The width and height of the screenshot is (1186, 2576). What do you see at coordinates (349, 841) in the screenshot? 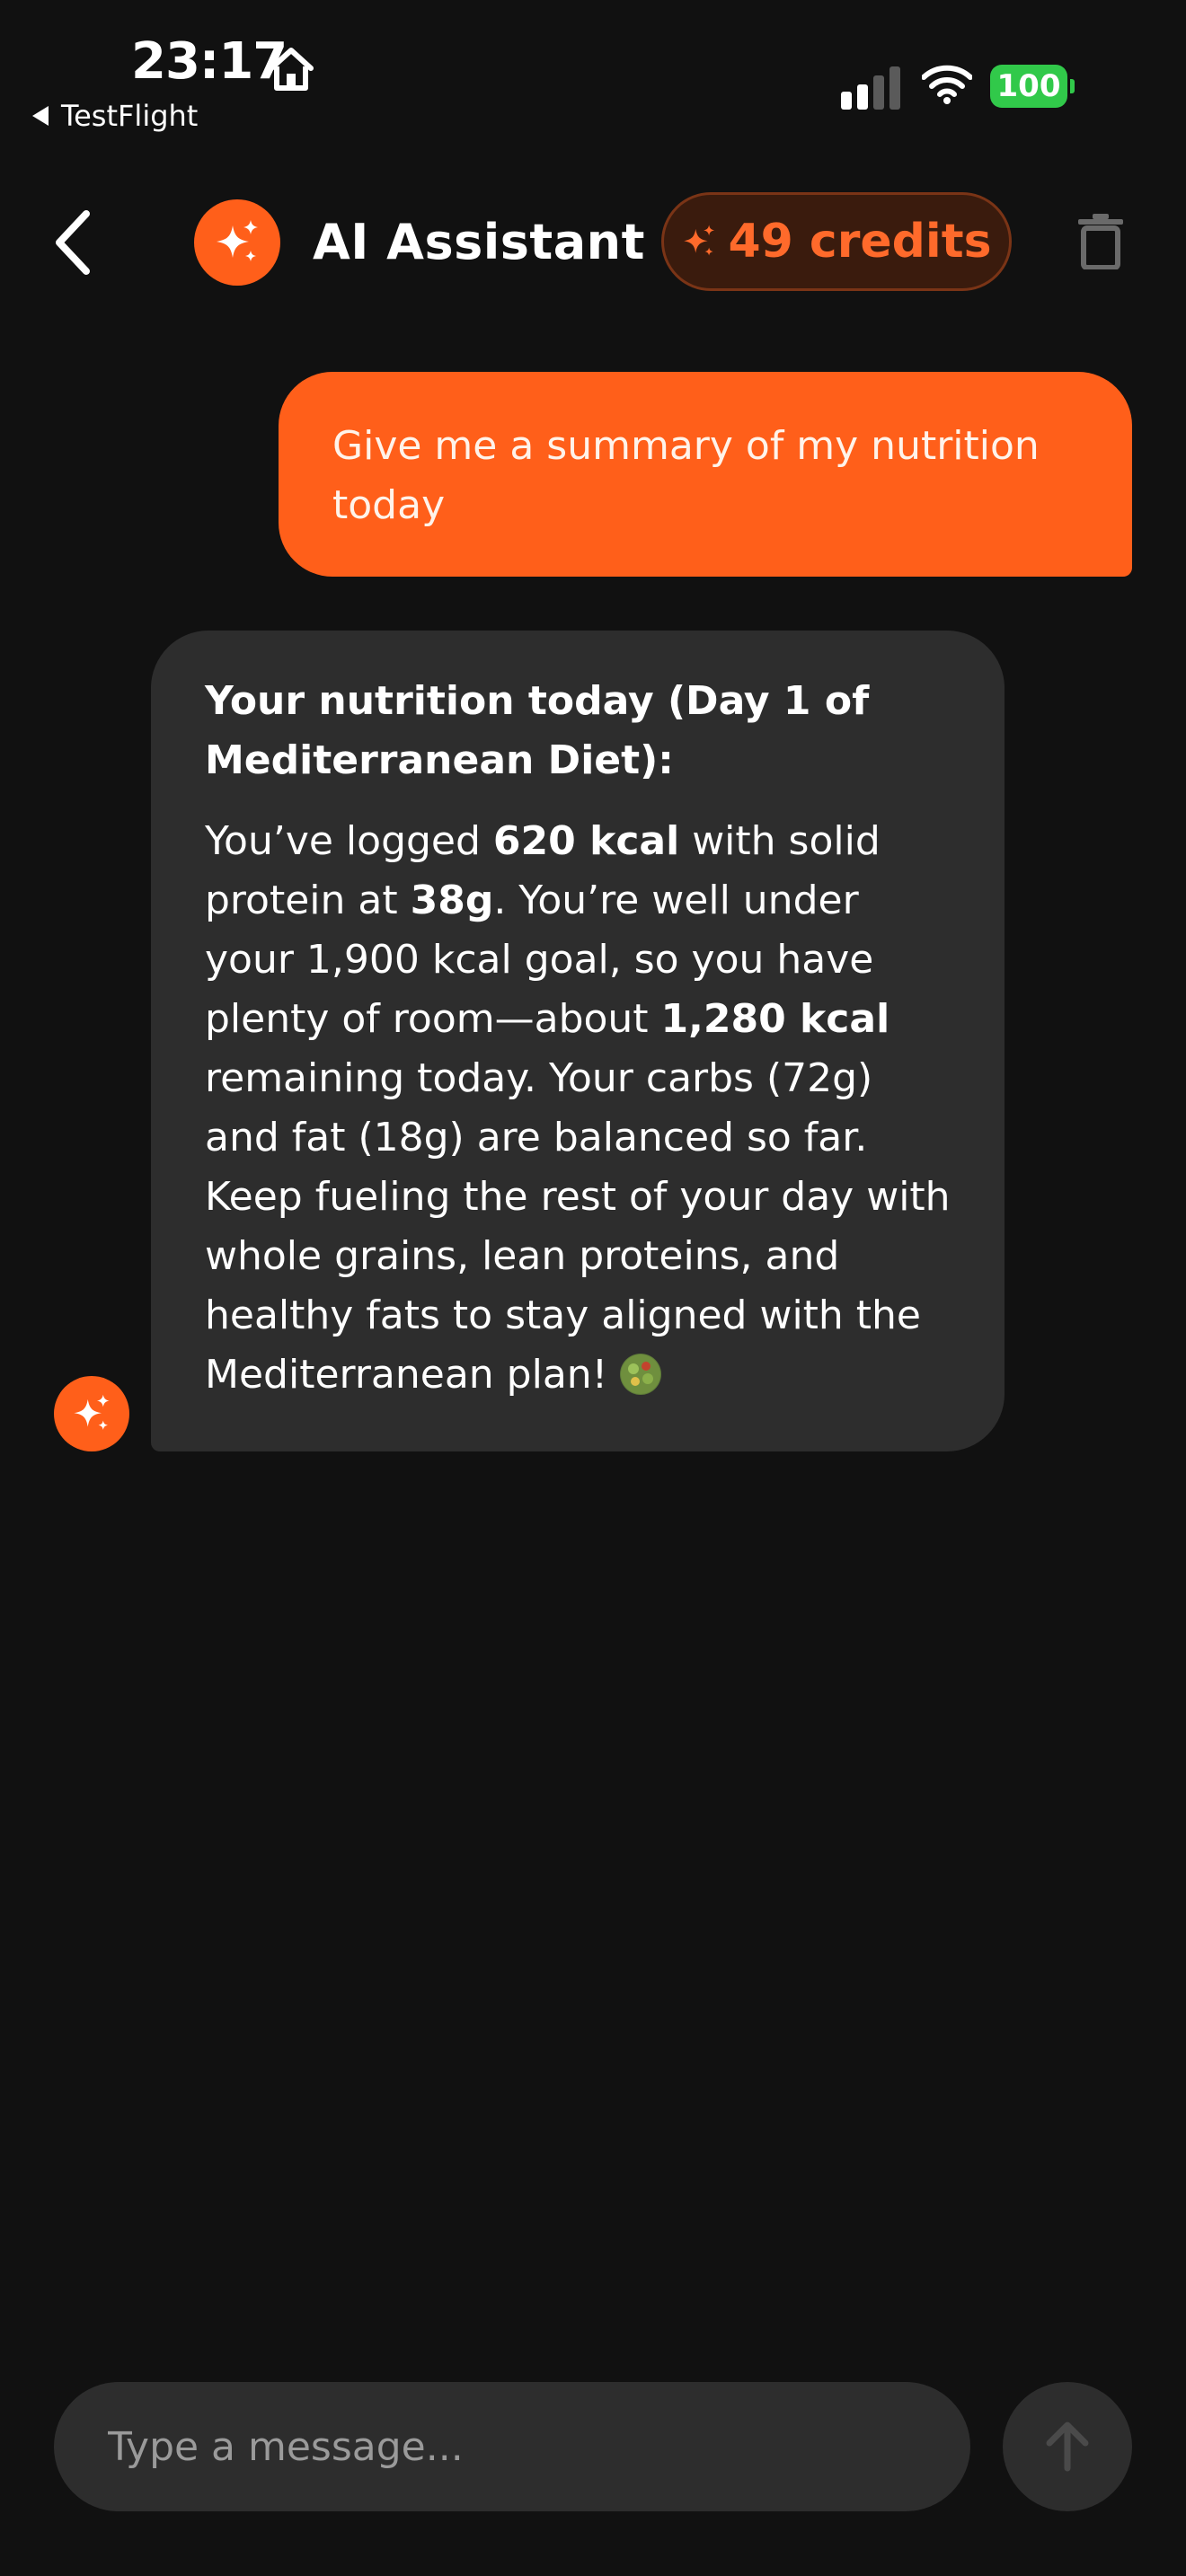
I see `message-text: You’ve logged` at bounding box center [349, 841].